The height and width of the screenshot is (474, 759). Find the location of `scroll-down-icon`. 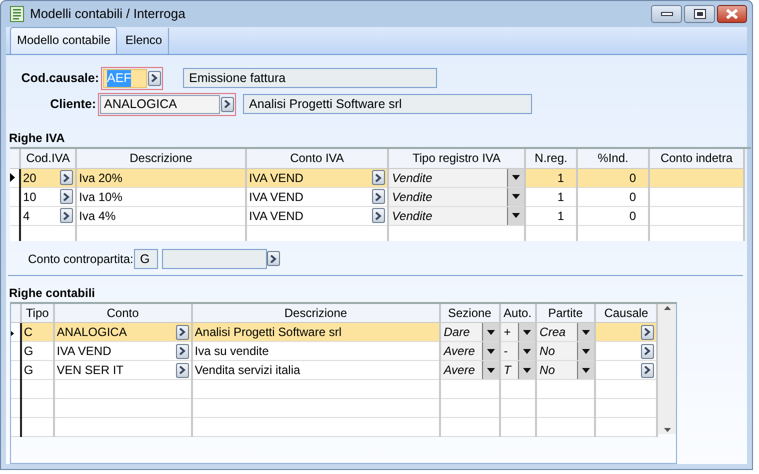

scroll-down-icon is located at coordinates (667, 430).